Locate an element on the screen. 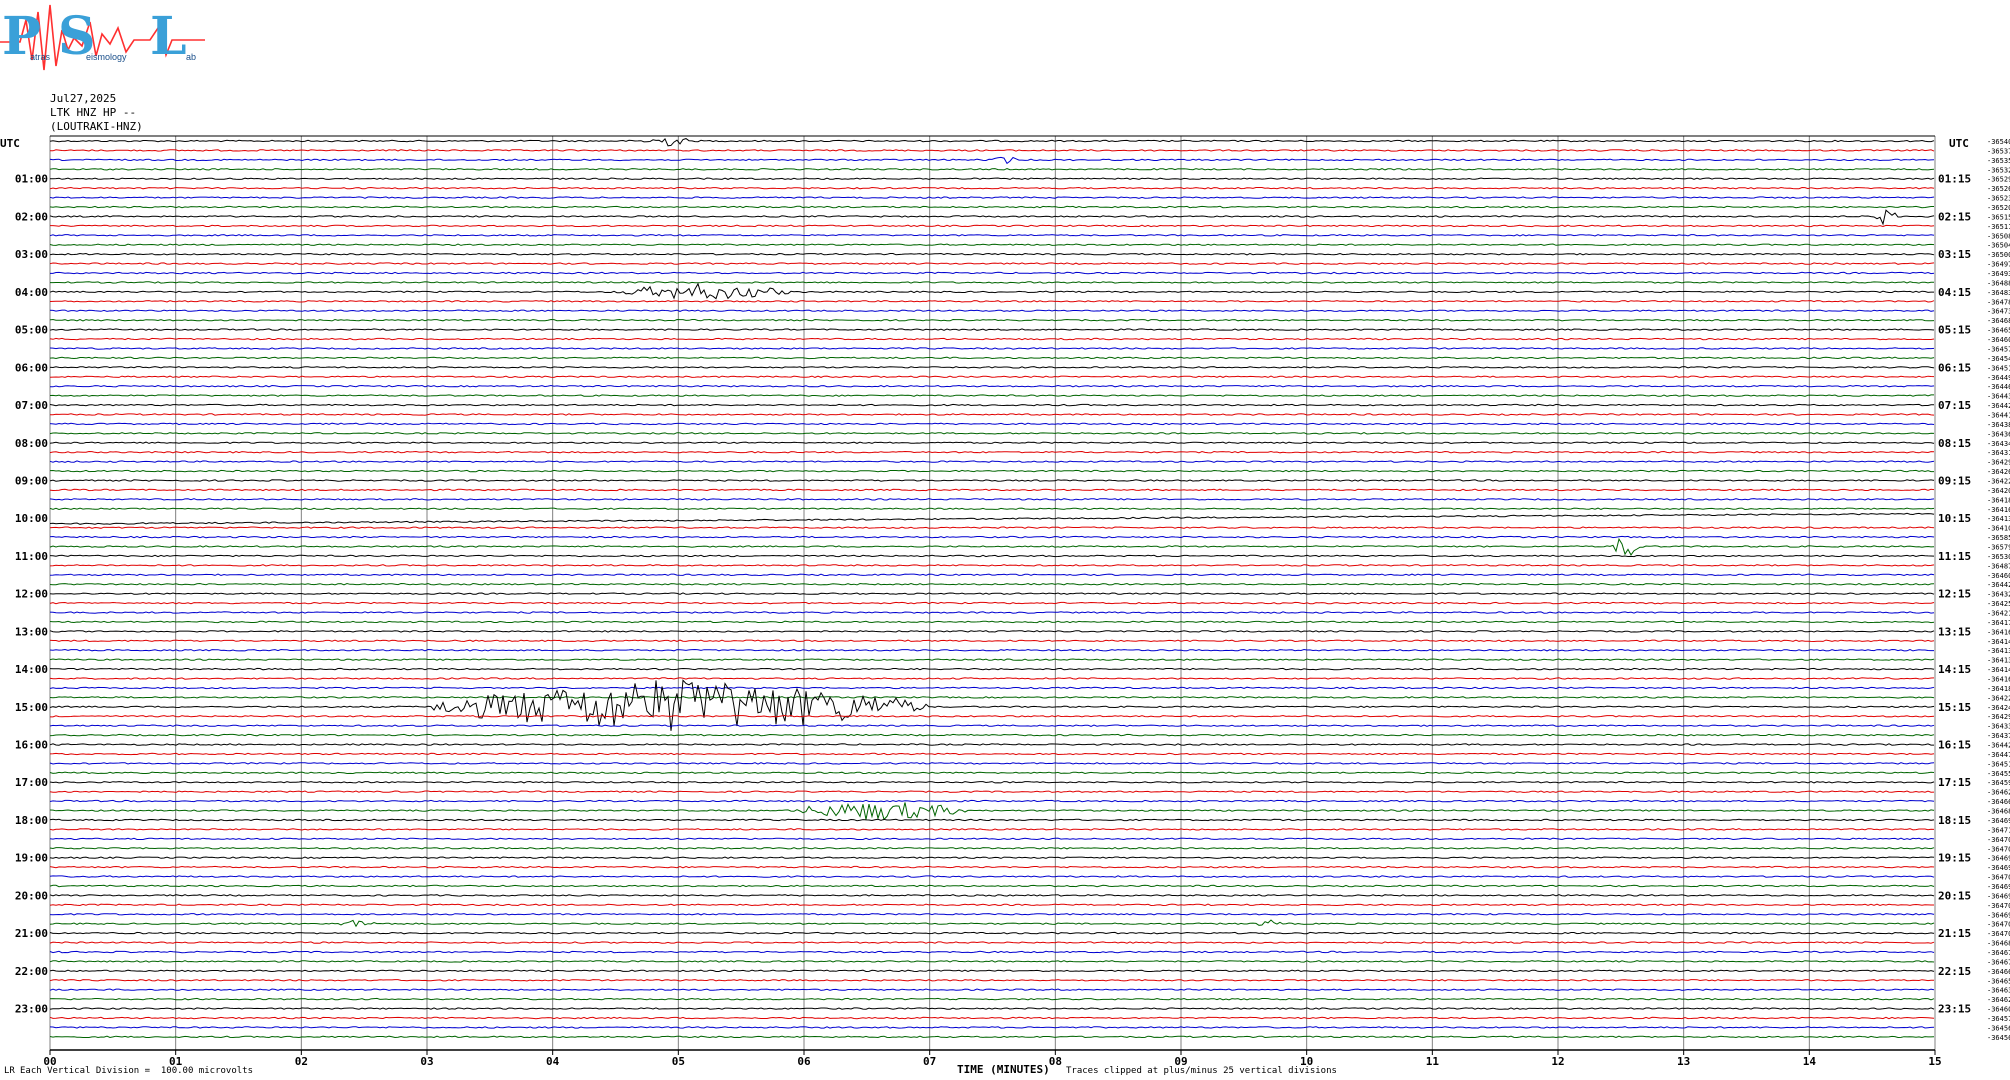 Image resolution: width=2010 pixels, height=1080 pixels. hour-label-right: 19:15 is located at coordinates (1954, 858).